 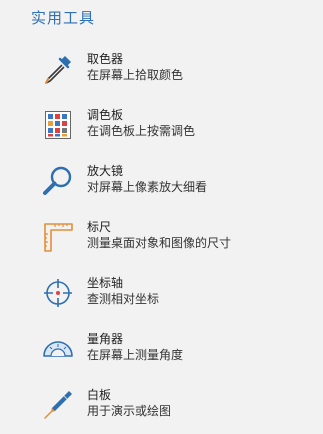 I want to click on tool-protractor: 量角器 在屏幕上测量角度, so click(x=161, y=355).